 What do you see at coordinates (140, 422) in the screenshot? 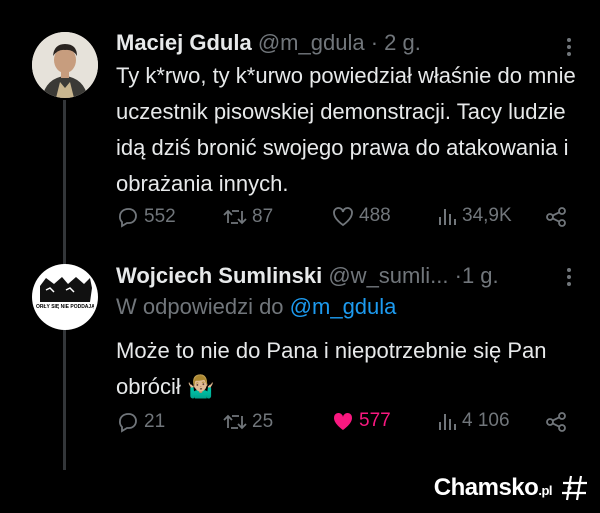
I see `reply-button: 21` at bounding box center [140, 422].